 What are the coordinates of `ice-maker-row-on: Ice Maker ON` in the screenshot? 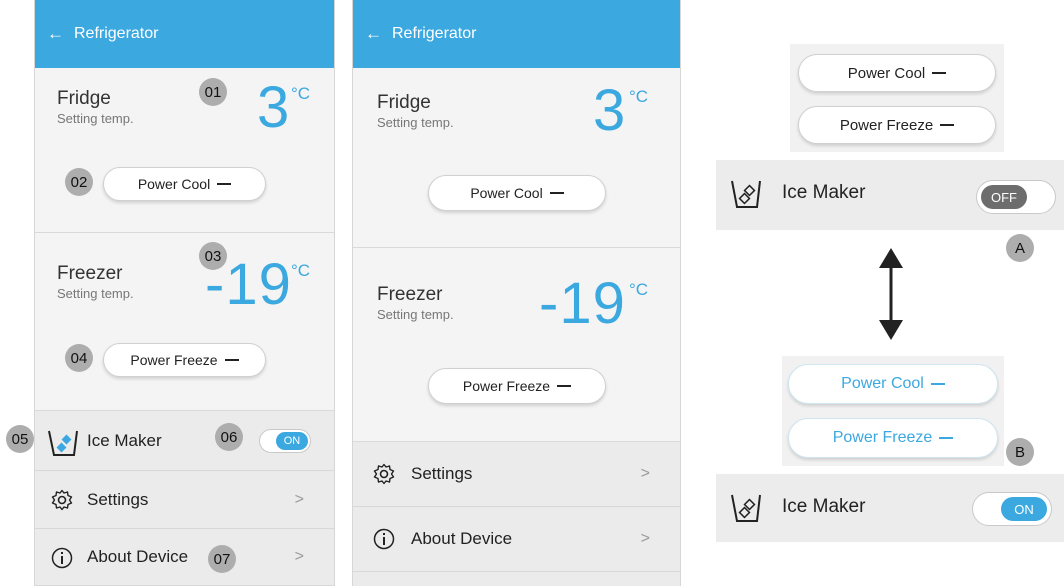 It's located at (890, 508).